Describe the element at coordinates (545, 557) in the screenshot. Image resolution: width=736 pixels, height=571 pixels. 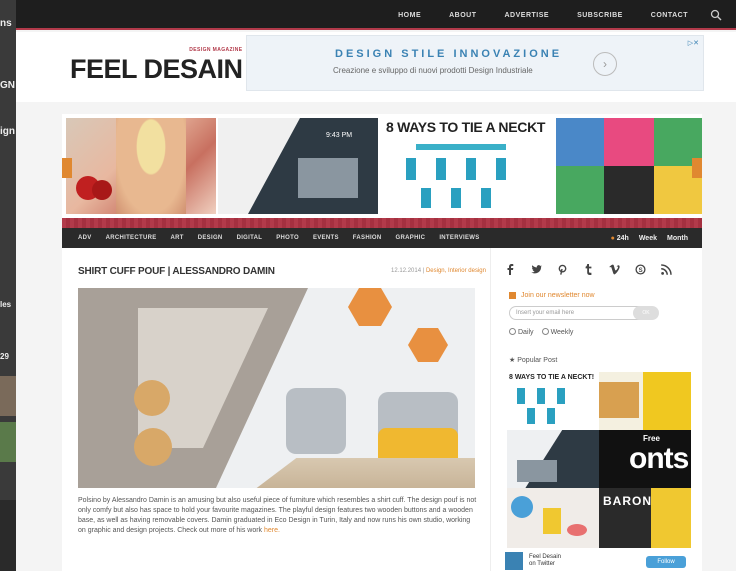
I see `twitter-name: Feel Desain` at that location.